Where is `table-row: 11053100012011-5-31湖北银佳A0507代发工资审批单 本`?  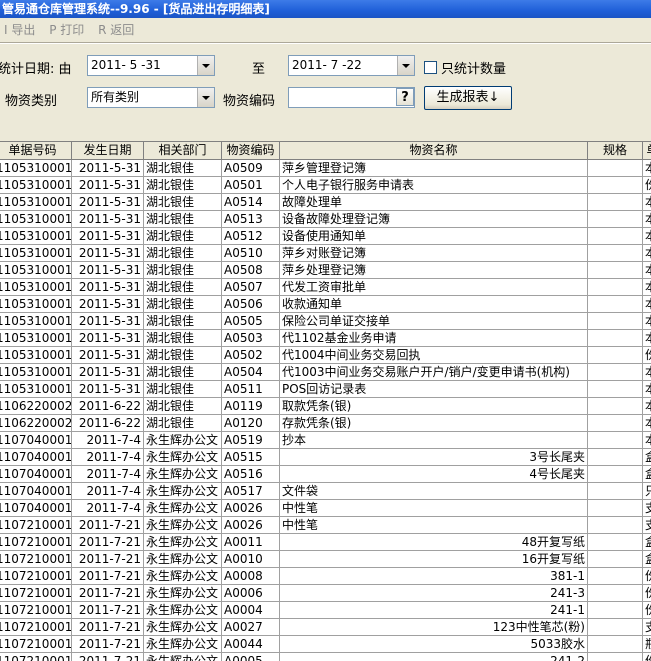 table-row: 11053100012011-5-31湖北银佳A0507代发工资审批单 本 is located at coordinates (325, 287).